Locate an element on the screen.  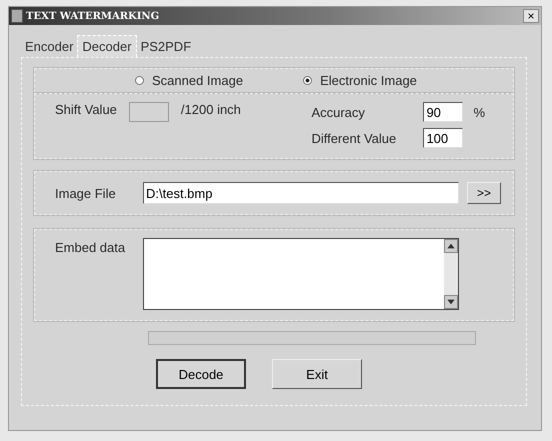
scroll-up-icon is located at coordinates (451, 246).